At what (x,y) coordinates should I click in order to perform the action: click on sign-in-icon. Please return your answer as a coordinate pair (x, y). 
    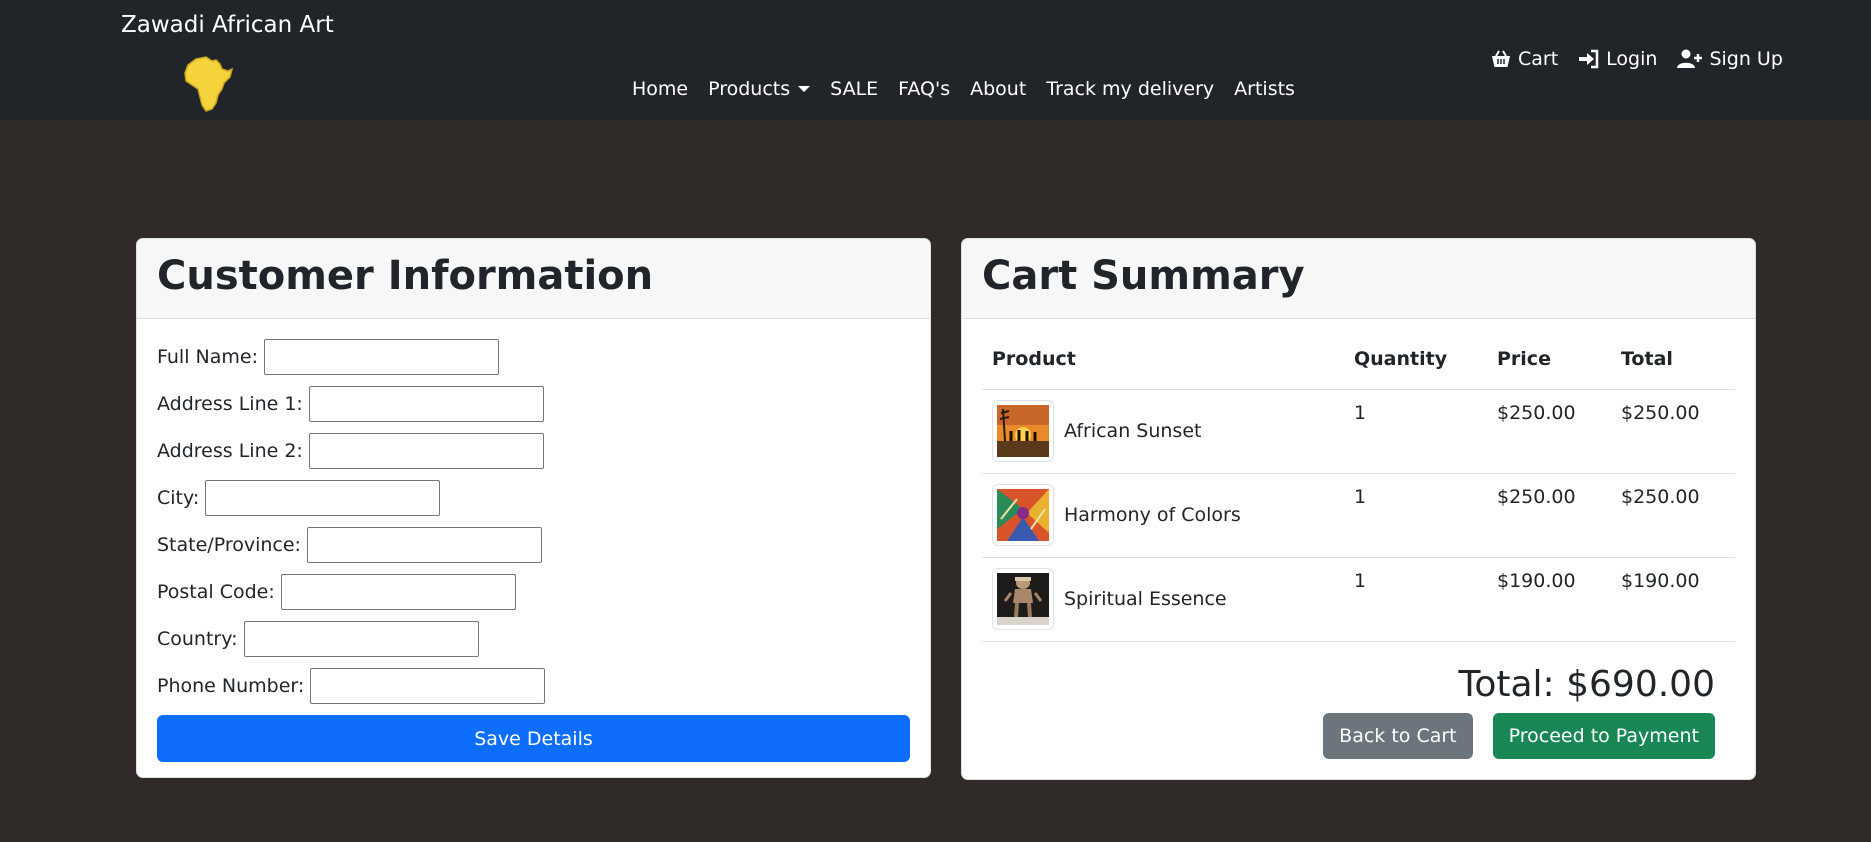
    Looking at the image, I should click on (1589, 59).